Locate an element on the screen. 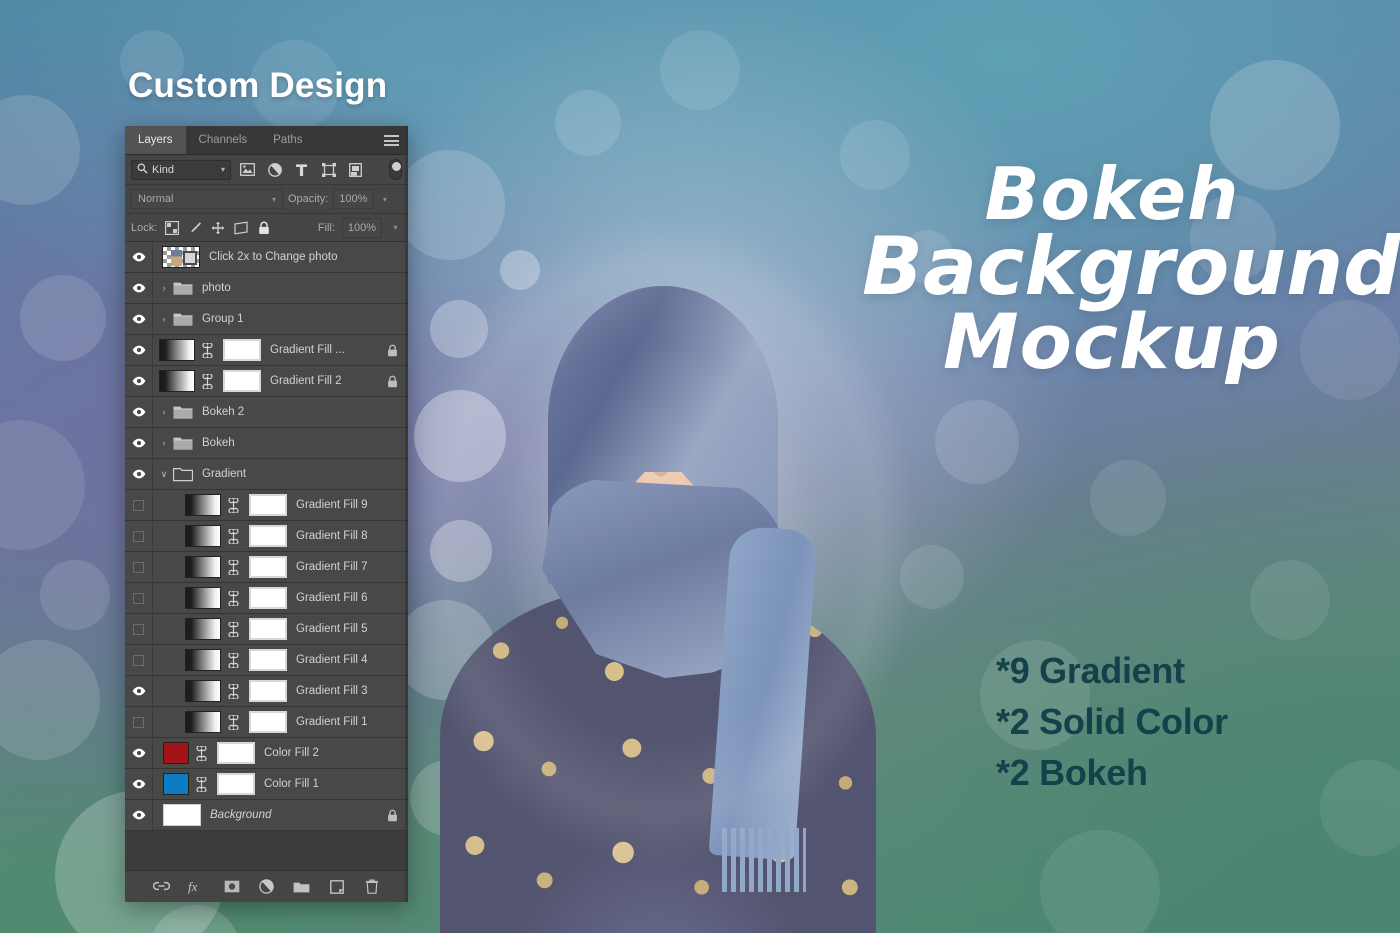  layer-row: Gradient Fill 4 is located at coordinates (266, 660).